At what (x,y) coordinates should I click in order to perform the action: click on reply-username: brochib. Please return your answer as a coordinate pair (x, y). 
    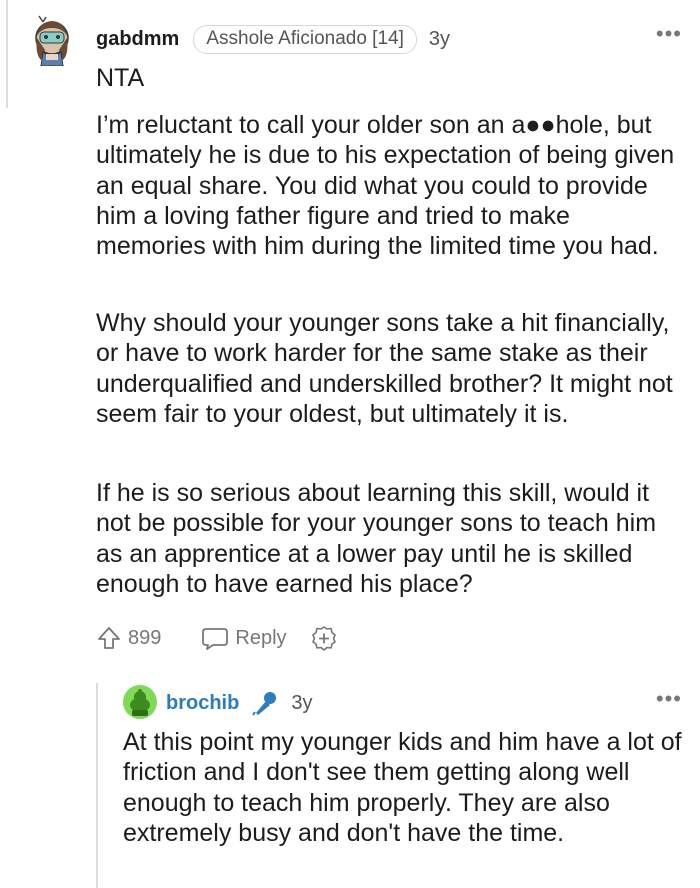
    Looking at the image, I should click on (202, 703).